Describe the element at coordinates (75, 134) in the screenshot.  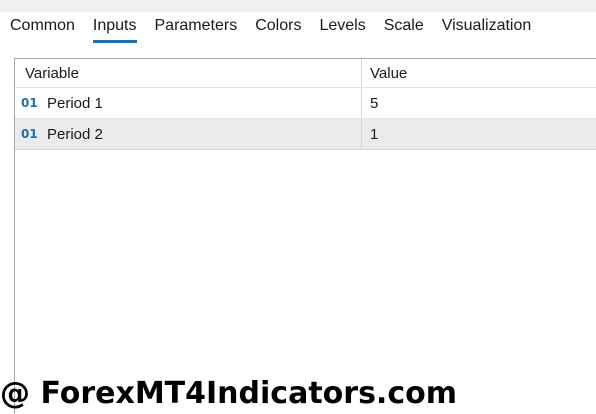
I see `variable-name: Period 2` at that location.